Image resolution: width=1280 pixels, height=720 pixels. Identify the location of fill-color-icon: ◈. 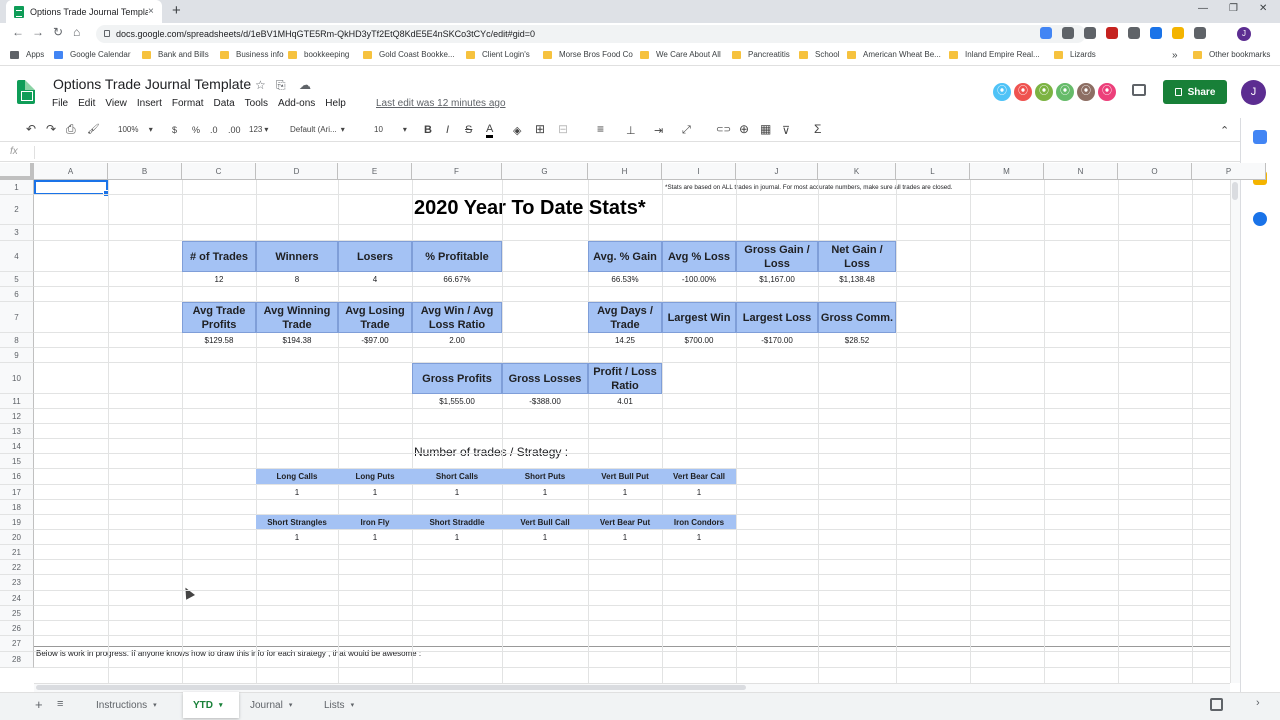
(517, 130).